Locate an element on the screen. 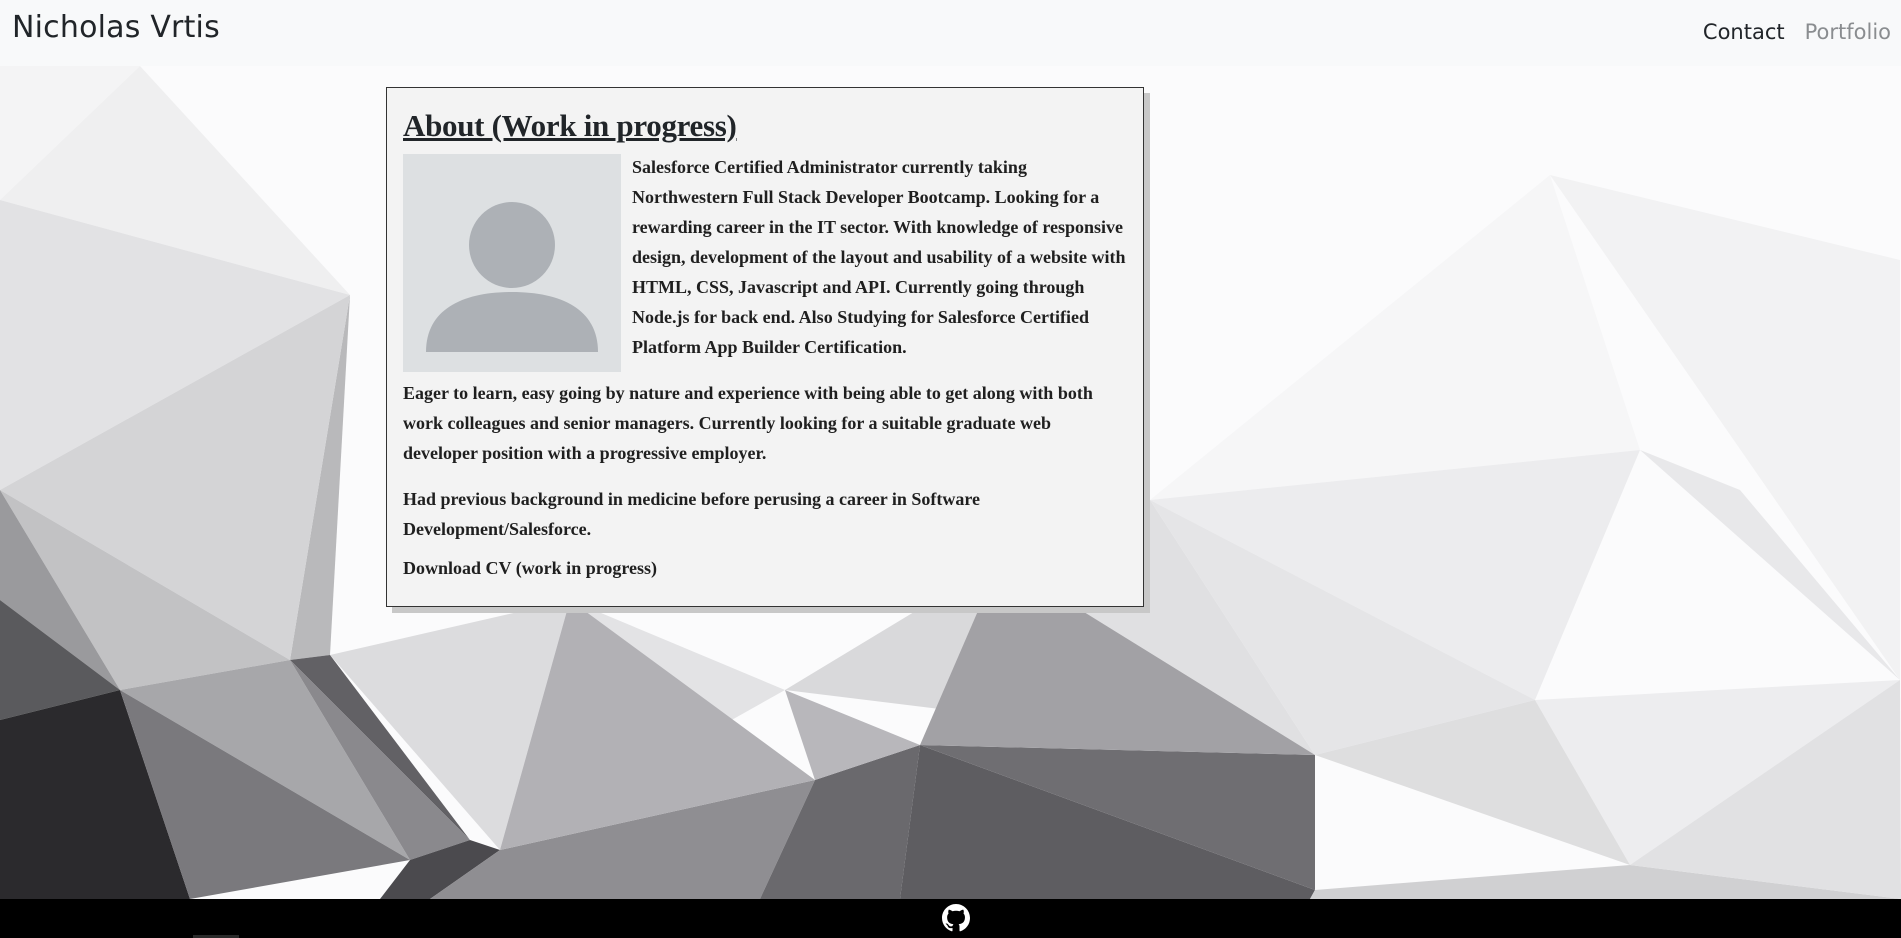 The width and height of the screenshot is (1901, 938). nav-link-contact: Contact is located at coordinates (1744, 32).